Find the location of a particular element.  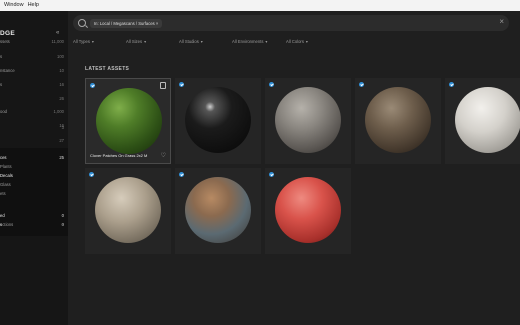

asset-card: Clover Patches On Grass 2x2 M ♡ is located at coordinates (128, 121).